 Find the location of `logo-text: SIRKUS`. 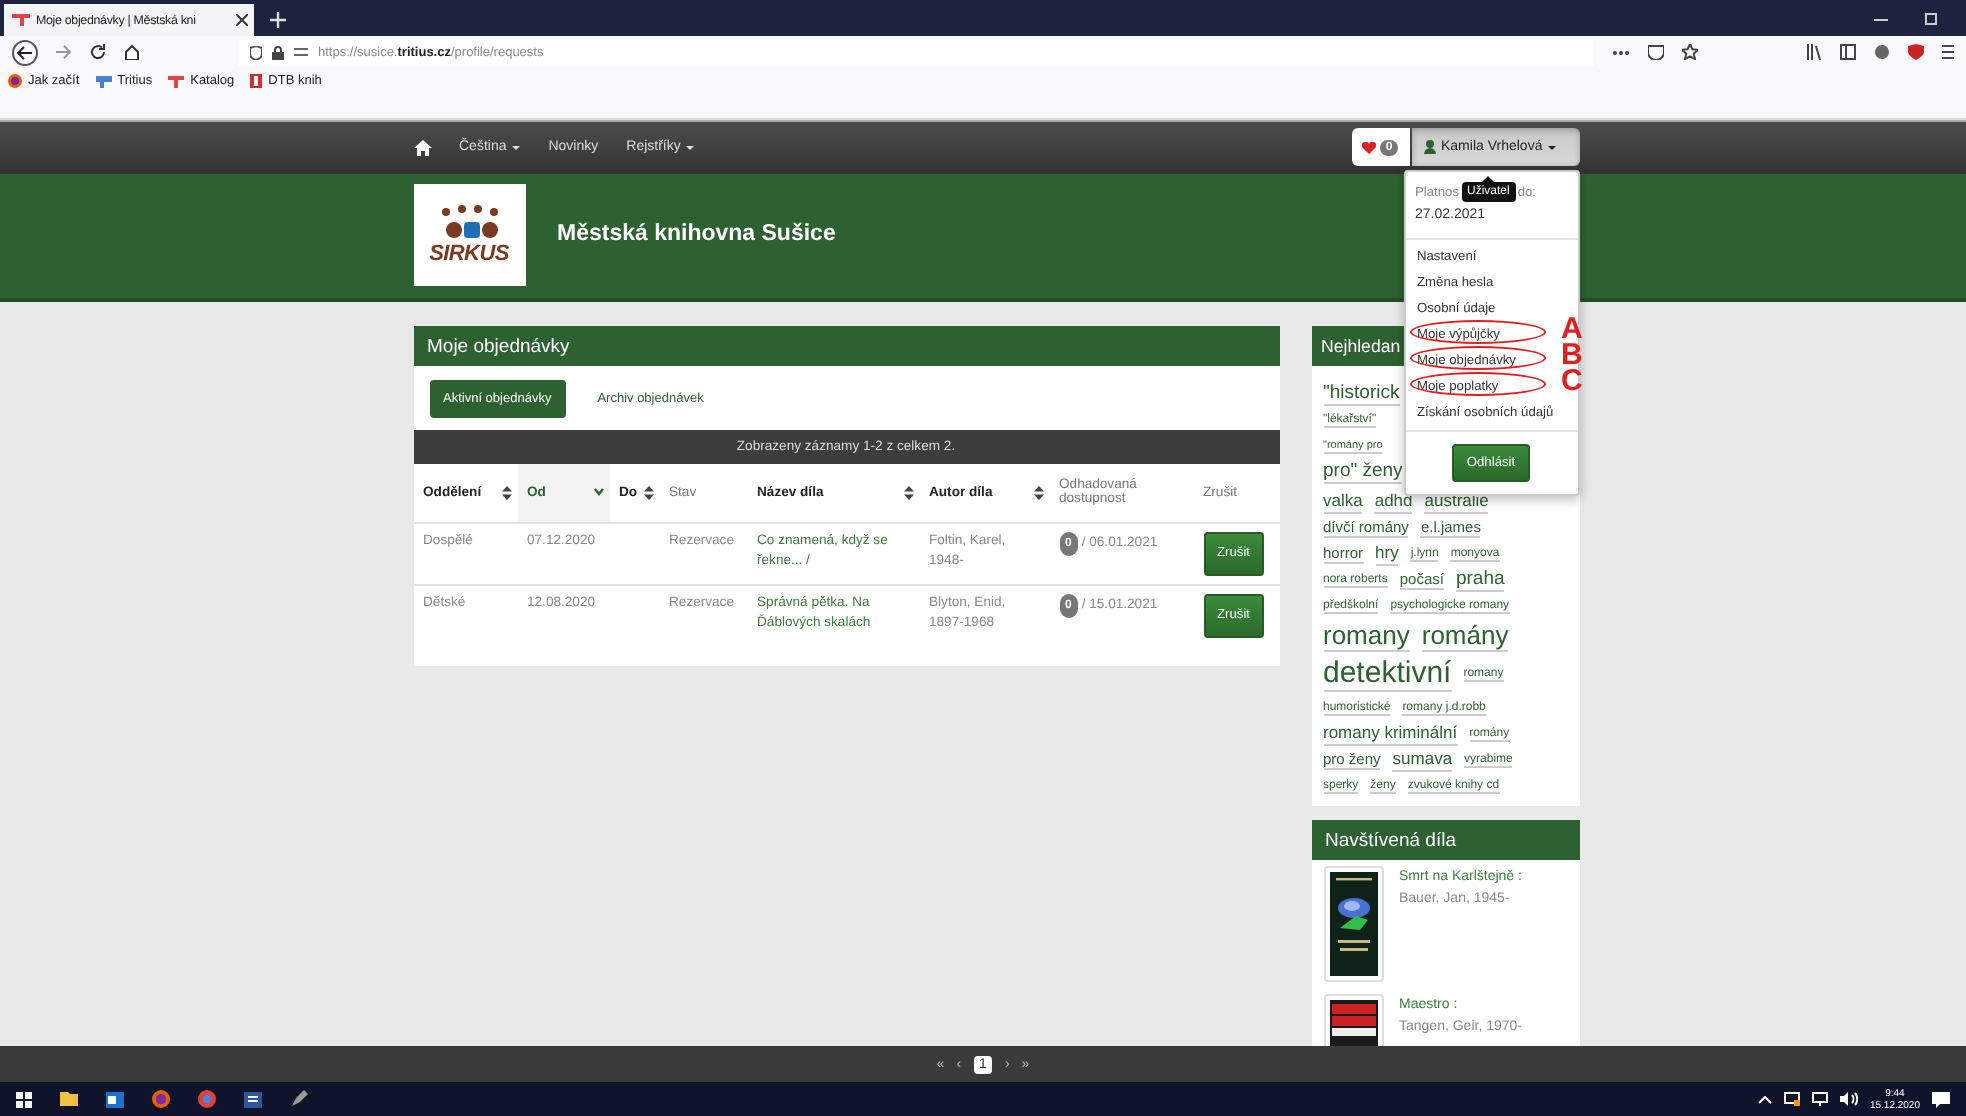

logo-text: SIRKUS is located at coordinates (469, 253).